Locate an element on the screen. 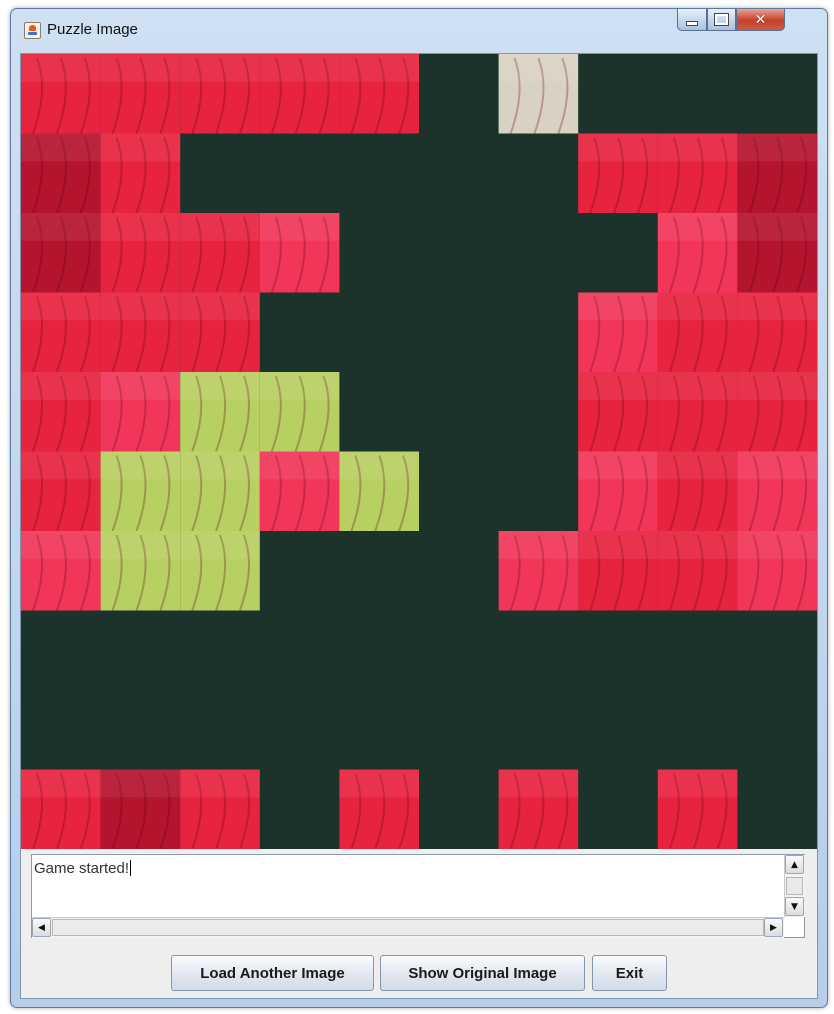 The height and width of the screenshot is (1014, 834). exit-button: Exit is located at coordinates (629, 973).